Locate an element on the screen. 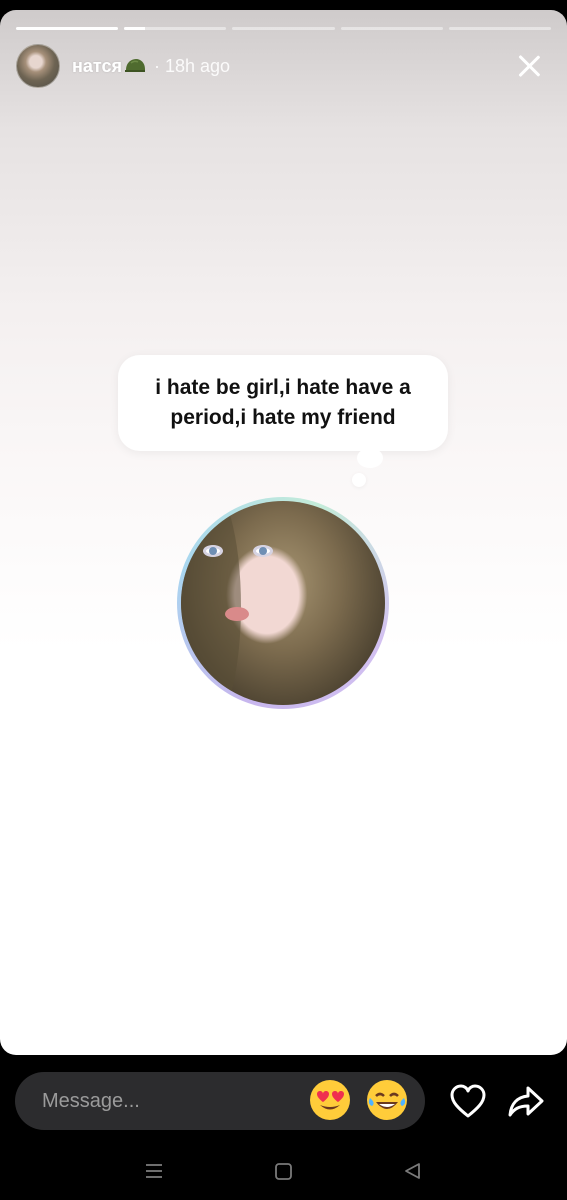 The height and width of the screenshot is (1200, 567). share-arrow-icon is located at coordinates (526, 1101).